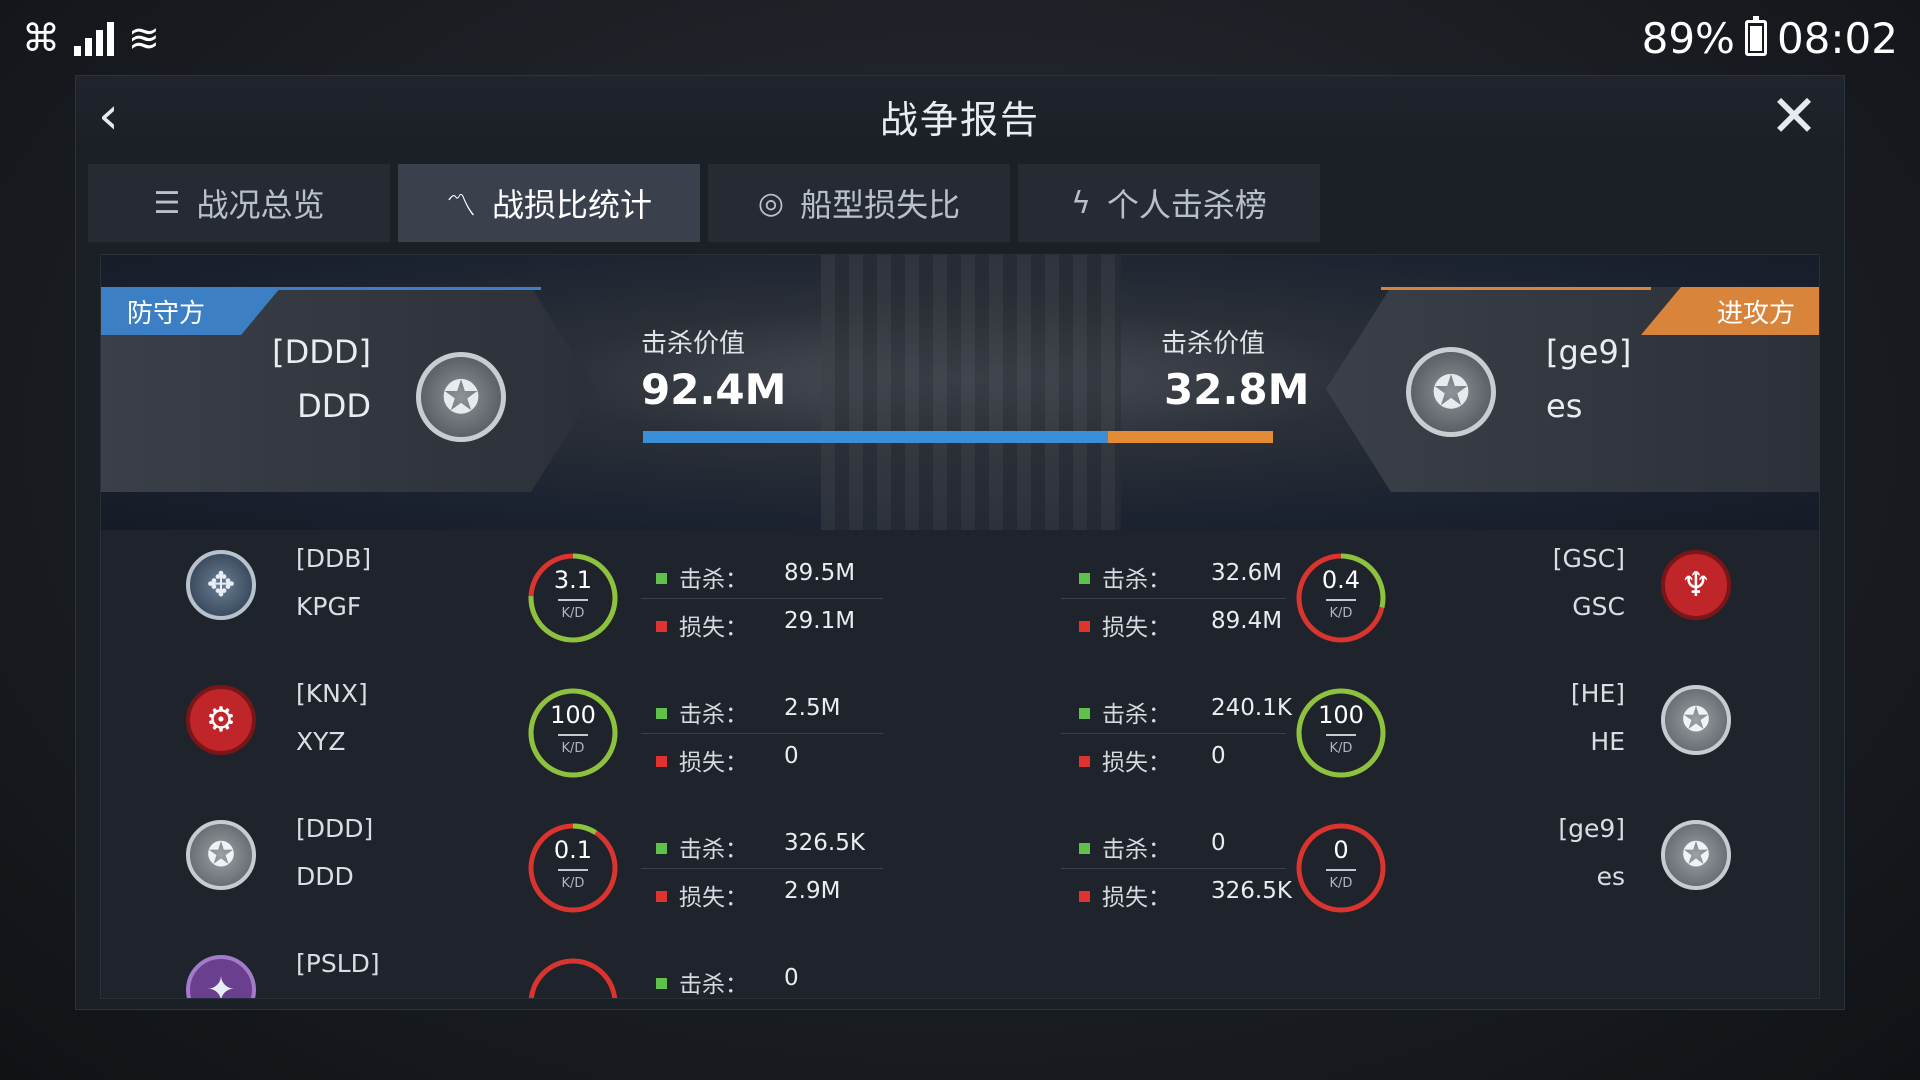 The height and width of the screenshot is (1080, 1920). Describe the element at coordinates (693, 344) in the screenshot. I see `defender-kill-value-label: 击杀价值` at that location.